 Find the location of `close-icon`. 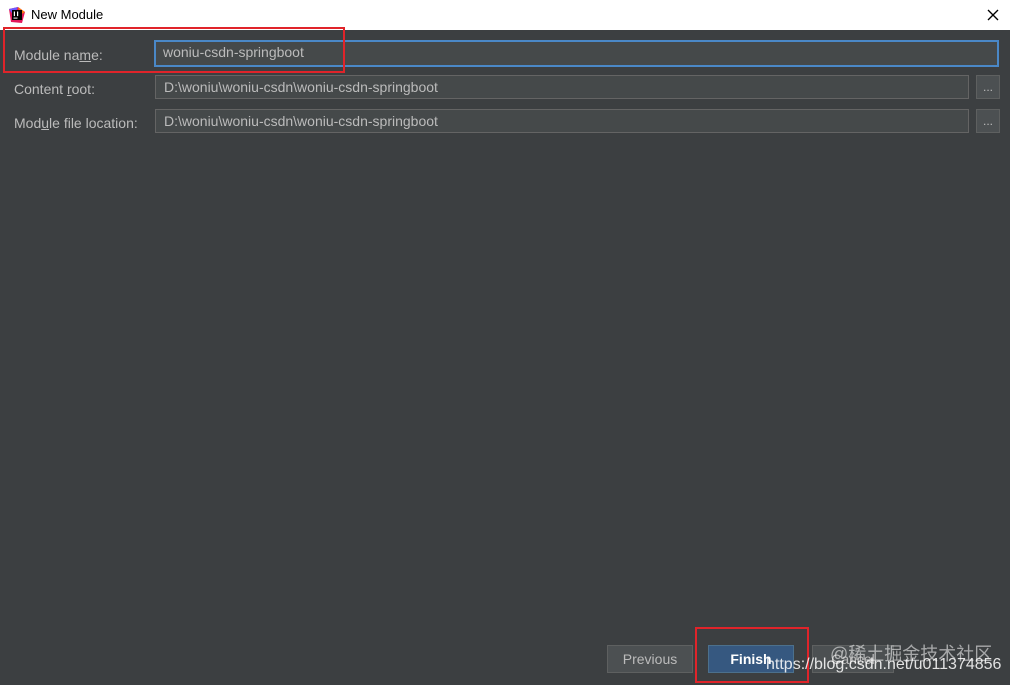

close-icon is located at coordinates (993, 15).